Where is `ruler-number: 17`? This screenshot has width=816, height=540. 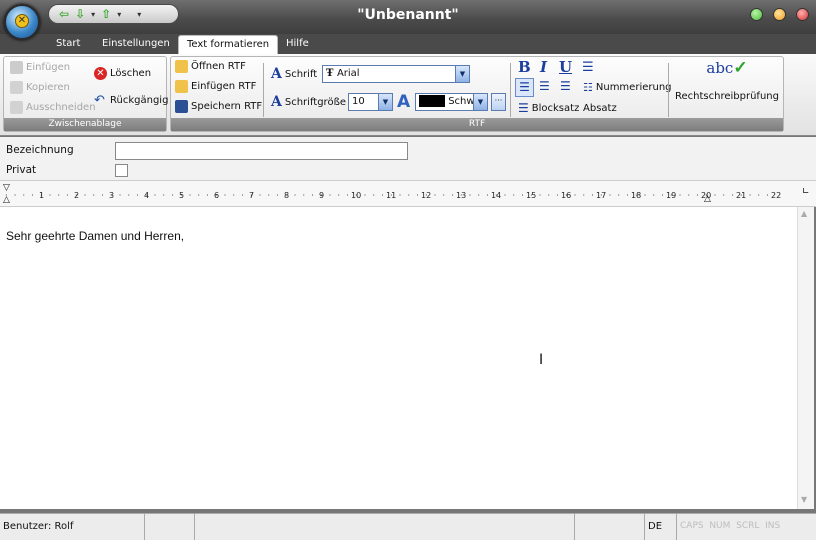
ruler-number: 17 is located at coordinates (601, 195).